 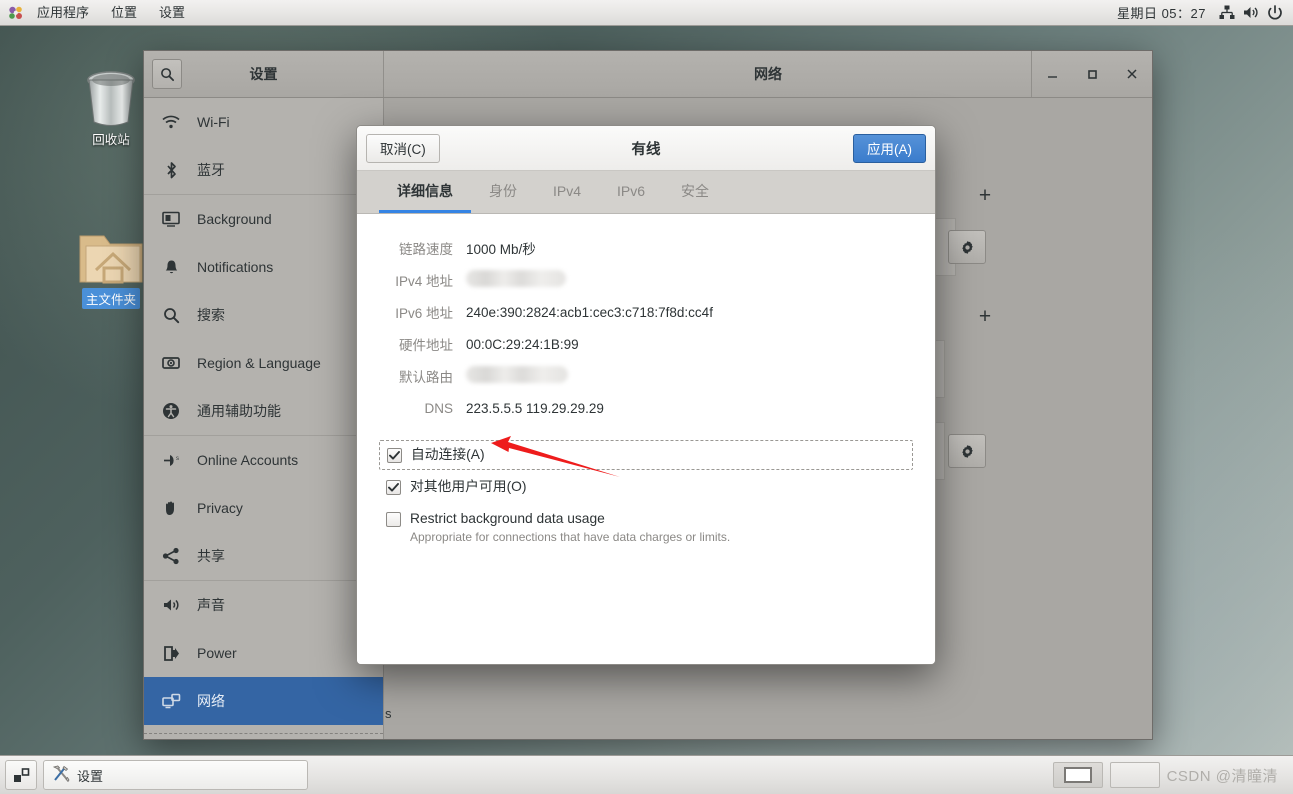 I want to click on available-to-others-checkbox-row: 对其他用户可用(O), so click(x=646, y=487).